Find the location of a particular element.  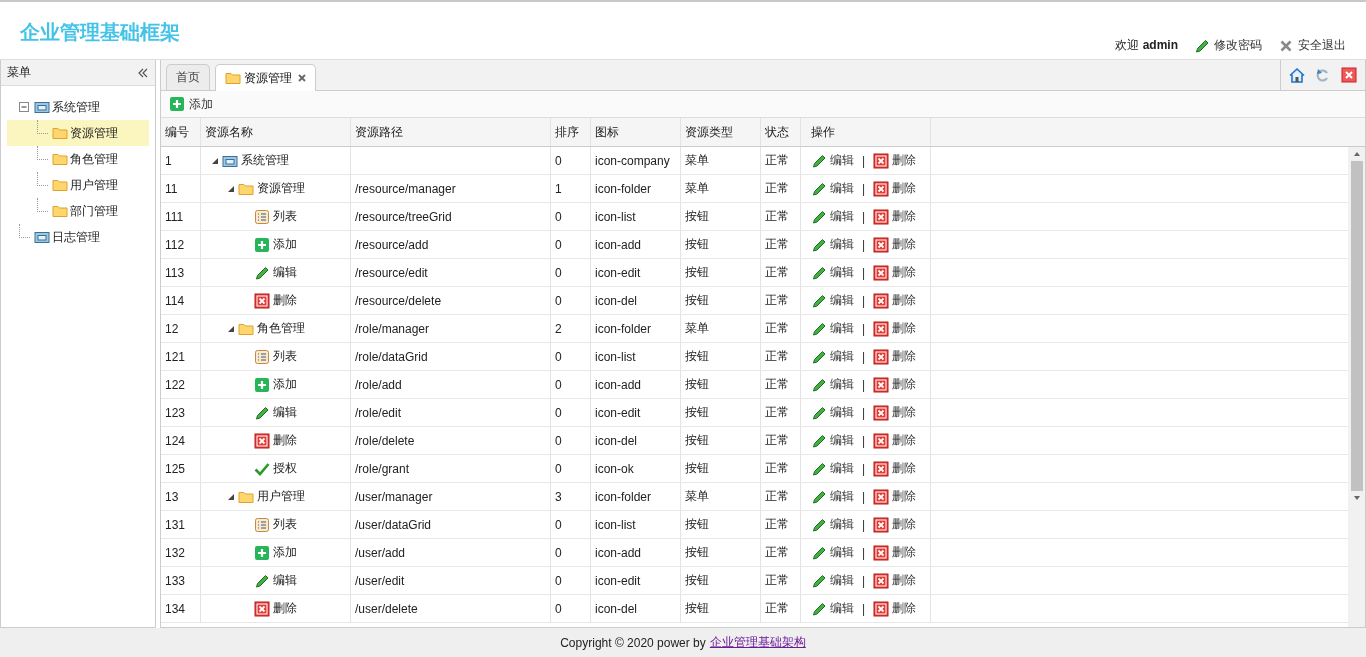

resource-name: 删除 is located at coordinates (285, 300).